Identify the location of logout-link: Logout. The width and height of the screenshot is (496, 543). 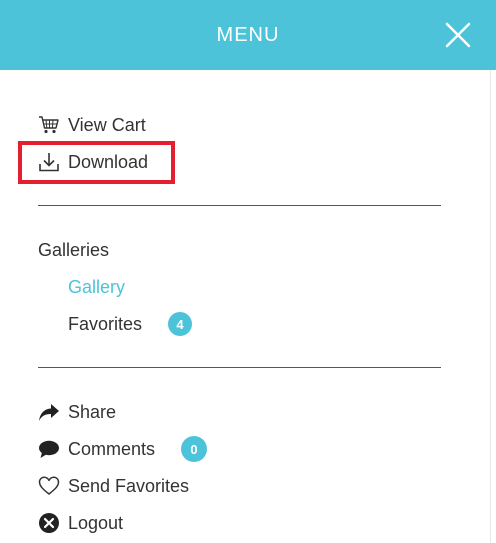
(80, 523).